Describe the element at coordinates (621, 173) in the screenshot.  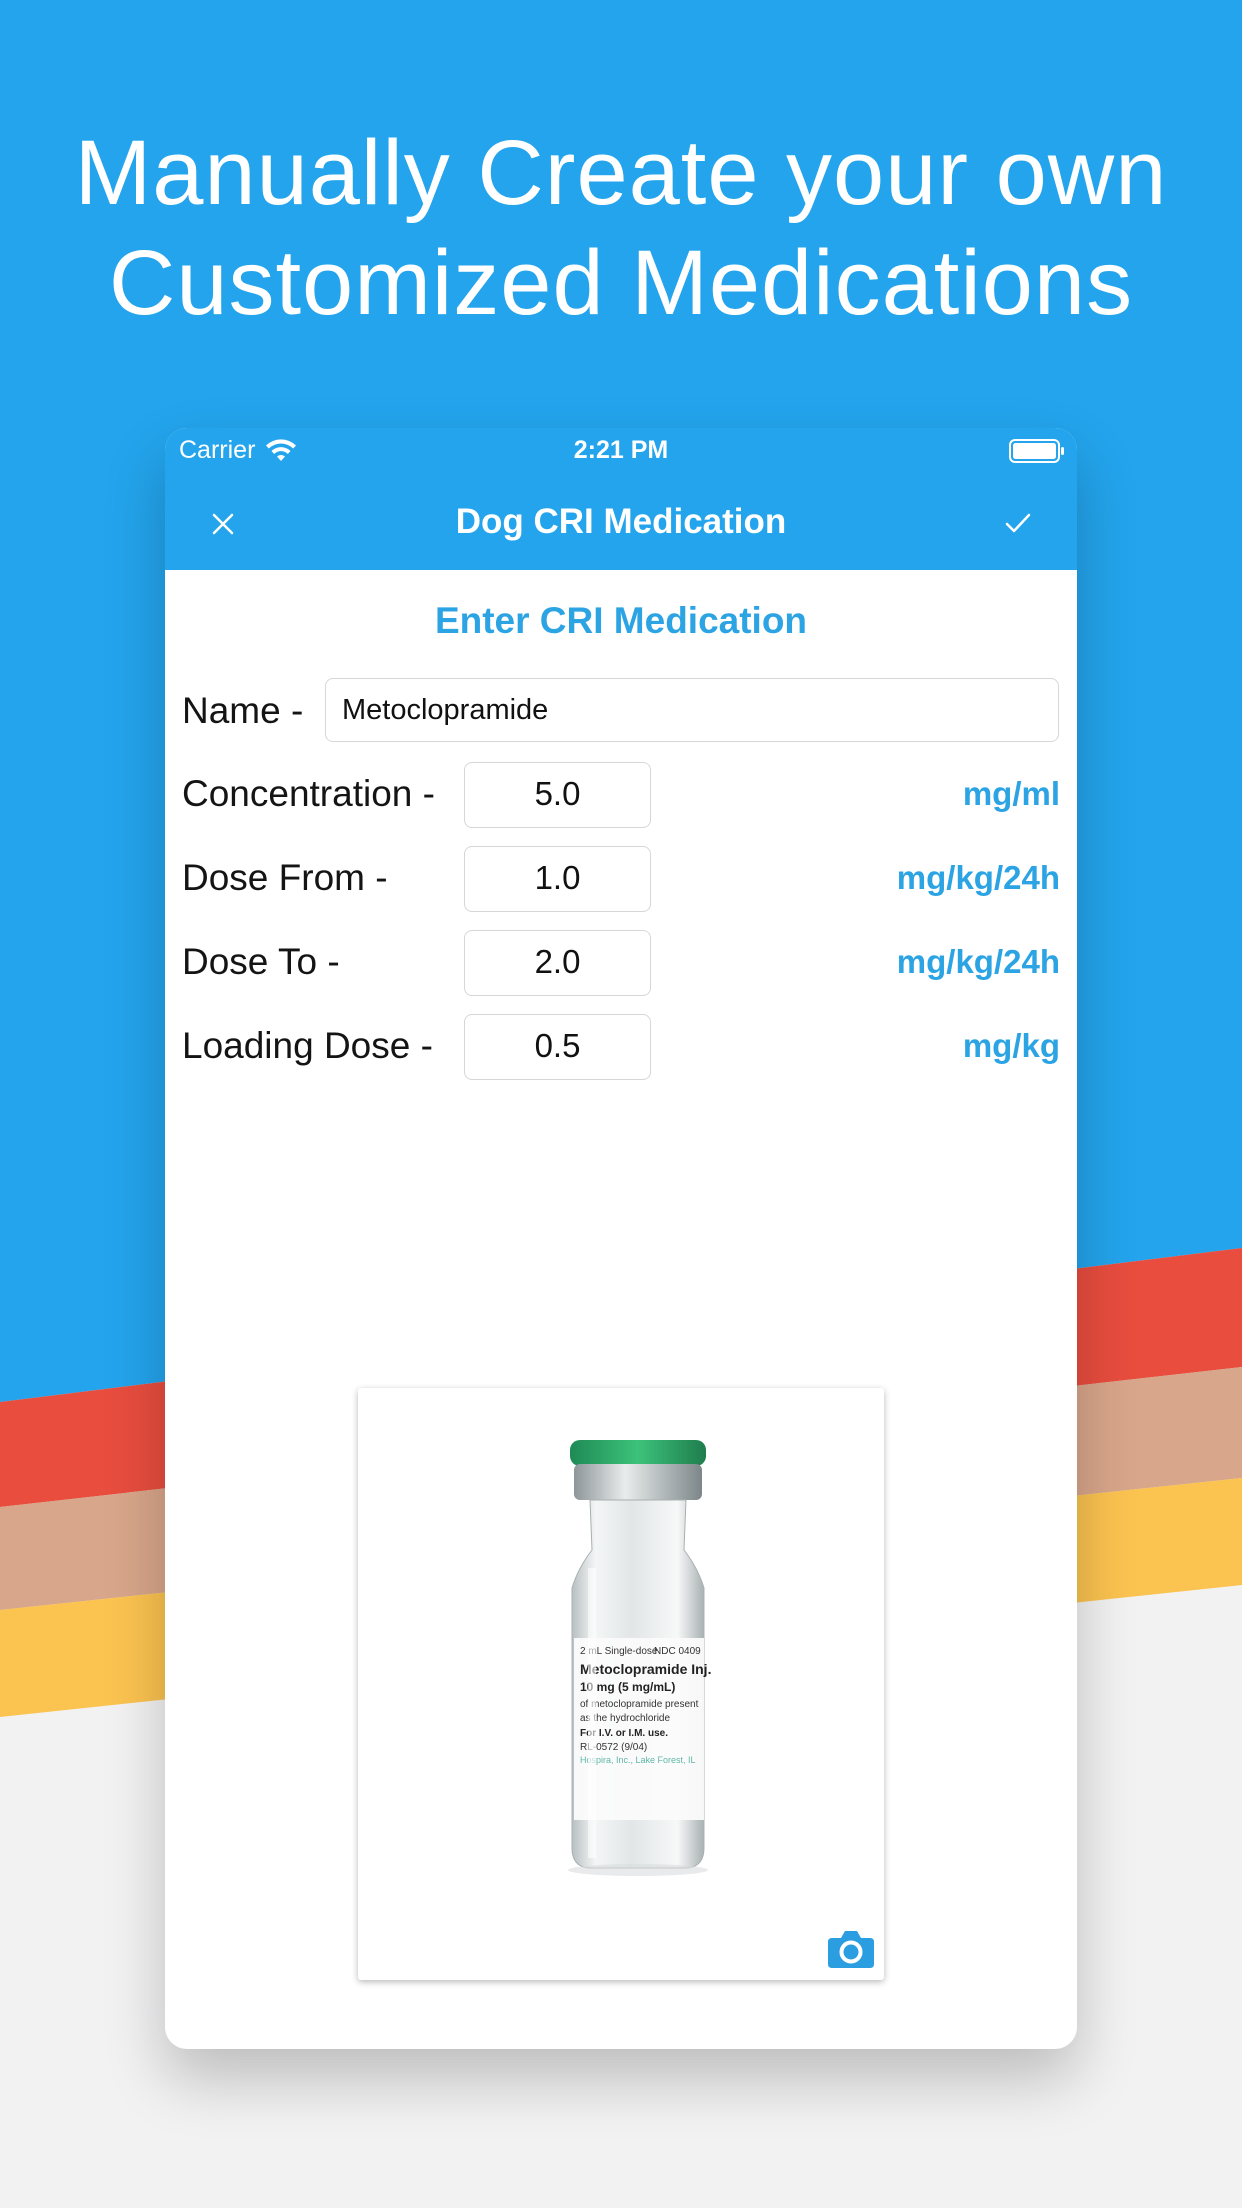
I see `headline-line-1: Manually Create your own` at that location.